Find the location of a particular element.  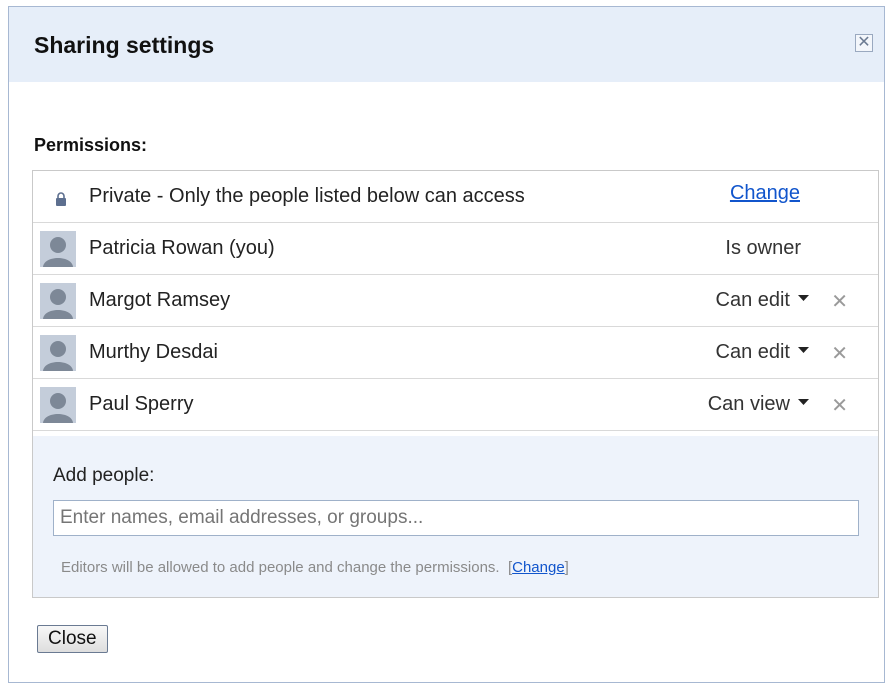

person-name: Patricia Rowan (you) is located at coordinates (182, 248).